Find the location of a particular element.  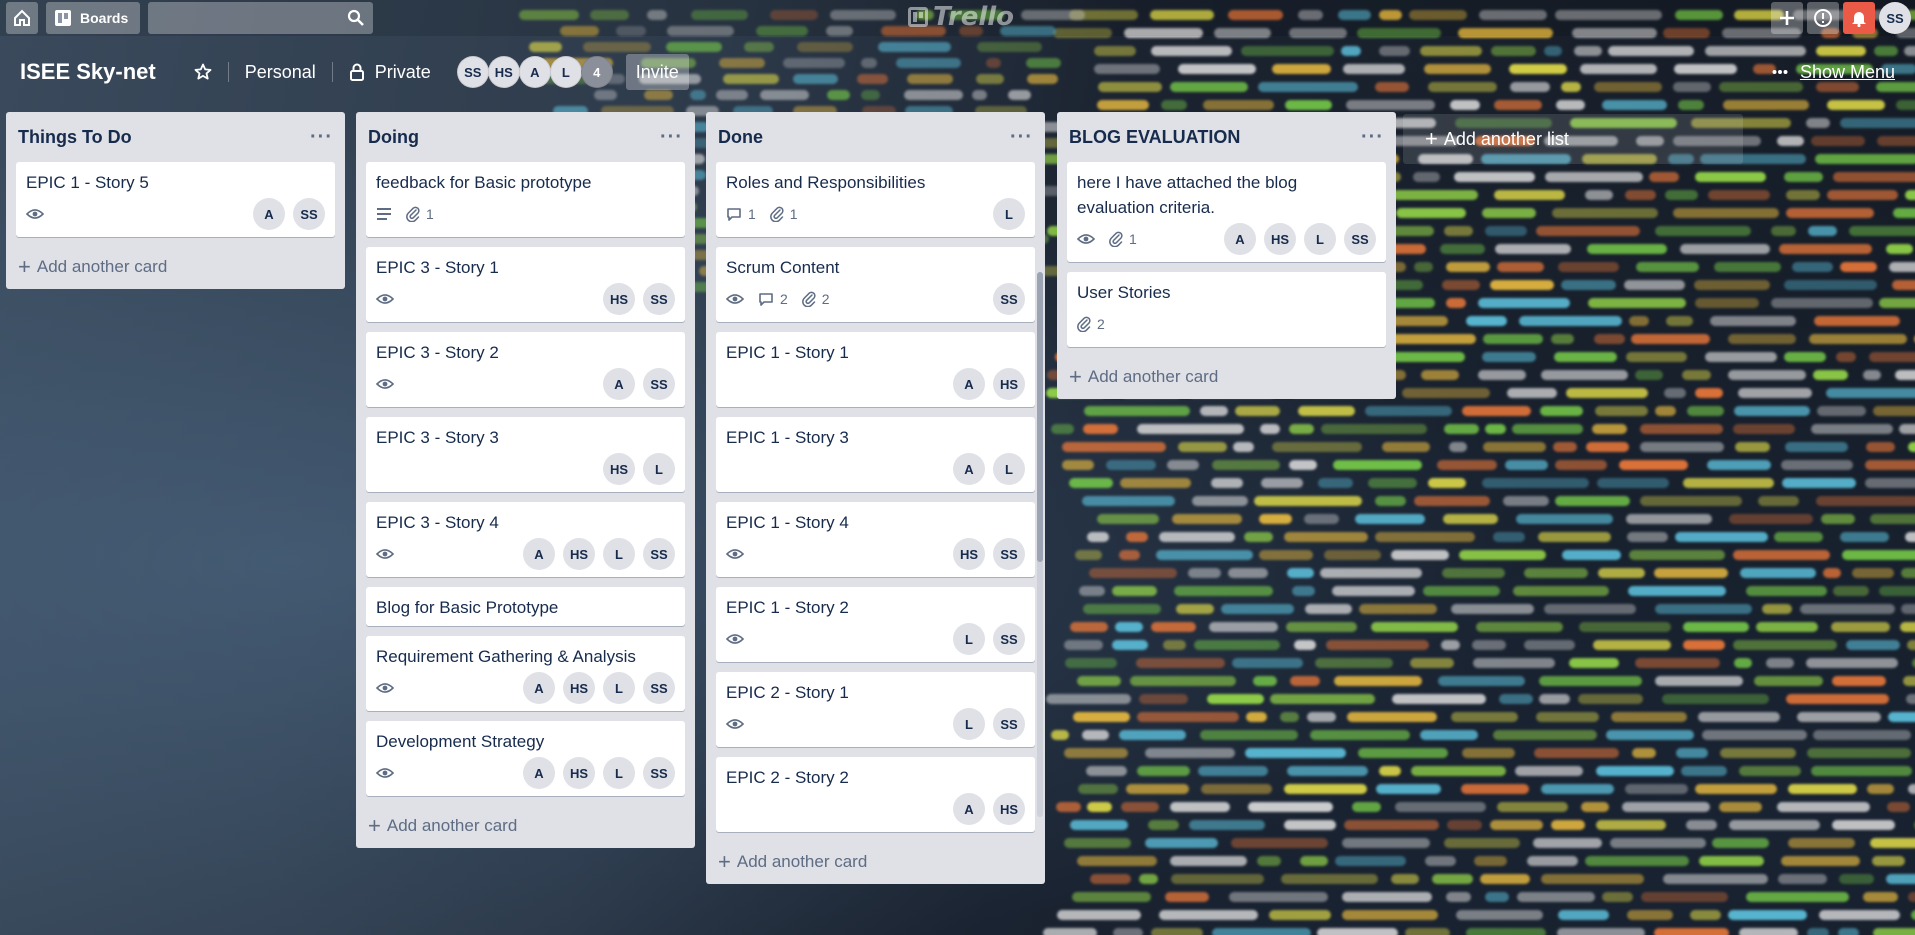

card: EPIC 1 - Story 4 HS SS is located at coordinates (875, 539).